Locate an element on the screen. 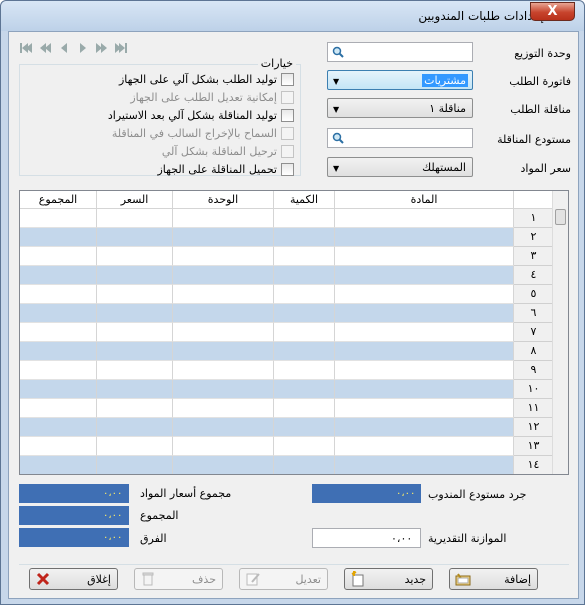 This screenshot has width=585, height=605. column-header-material: المادة is located at coordinates (424, 199).